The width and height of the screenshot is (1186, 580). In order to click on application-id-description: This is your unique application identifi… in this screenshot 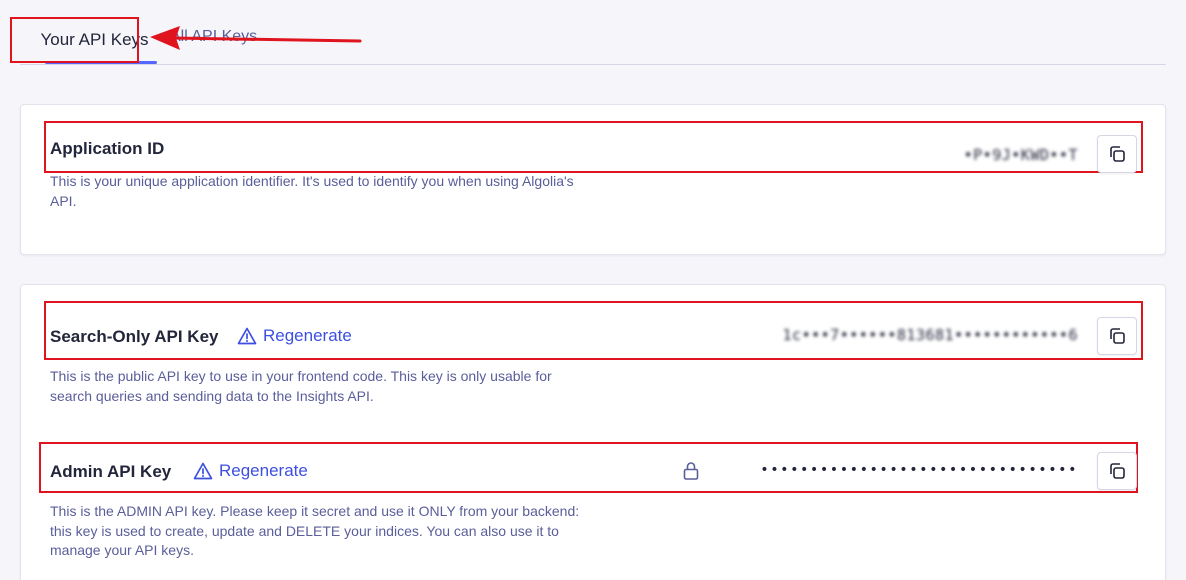, I will do `click(312, 191)`.